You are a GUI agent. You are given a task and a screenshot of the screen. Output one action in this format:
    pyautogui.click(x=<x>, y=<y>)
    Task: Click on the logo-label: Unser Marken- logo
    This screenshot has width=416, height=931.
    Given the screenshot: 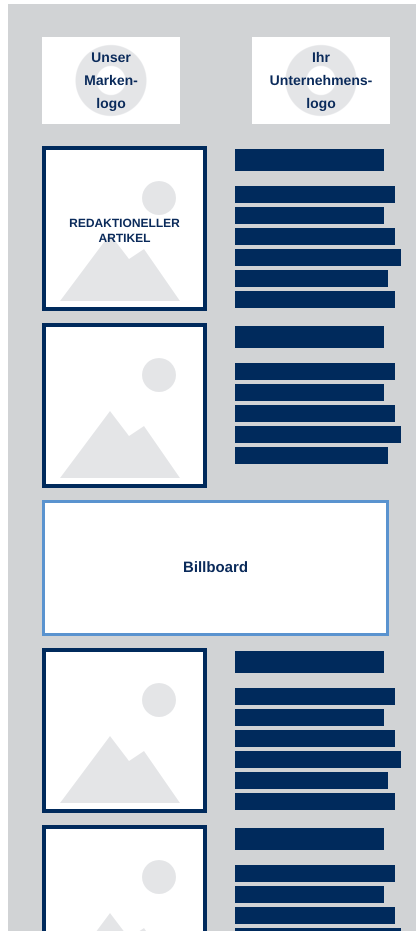 What is the action you would take?
    pyautogui.click(x=111, y=80)
    